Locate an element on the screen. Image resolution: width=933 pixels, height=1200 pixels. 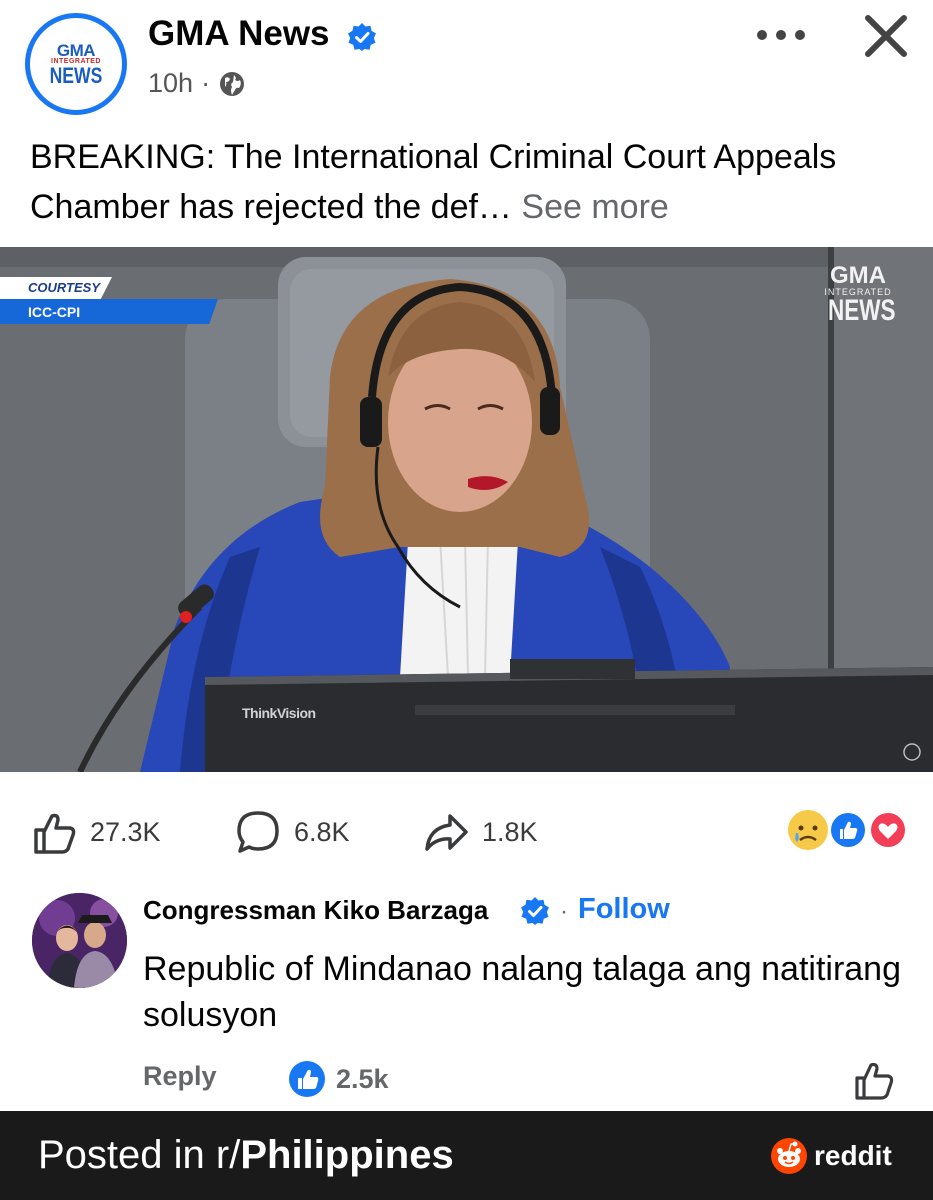
comment-count: 6.8K is located at coordinates (322, 831).